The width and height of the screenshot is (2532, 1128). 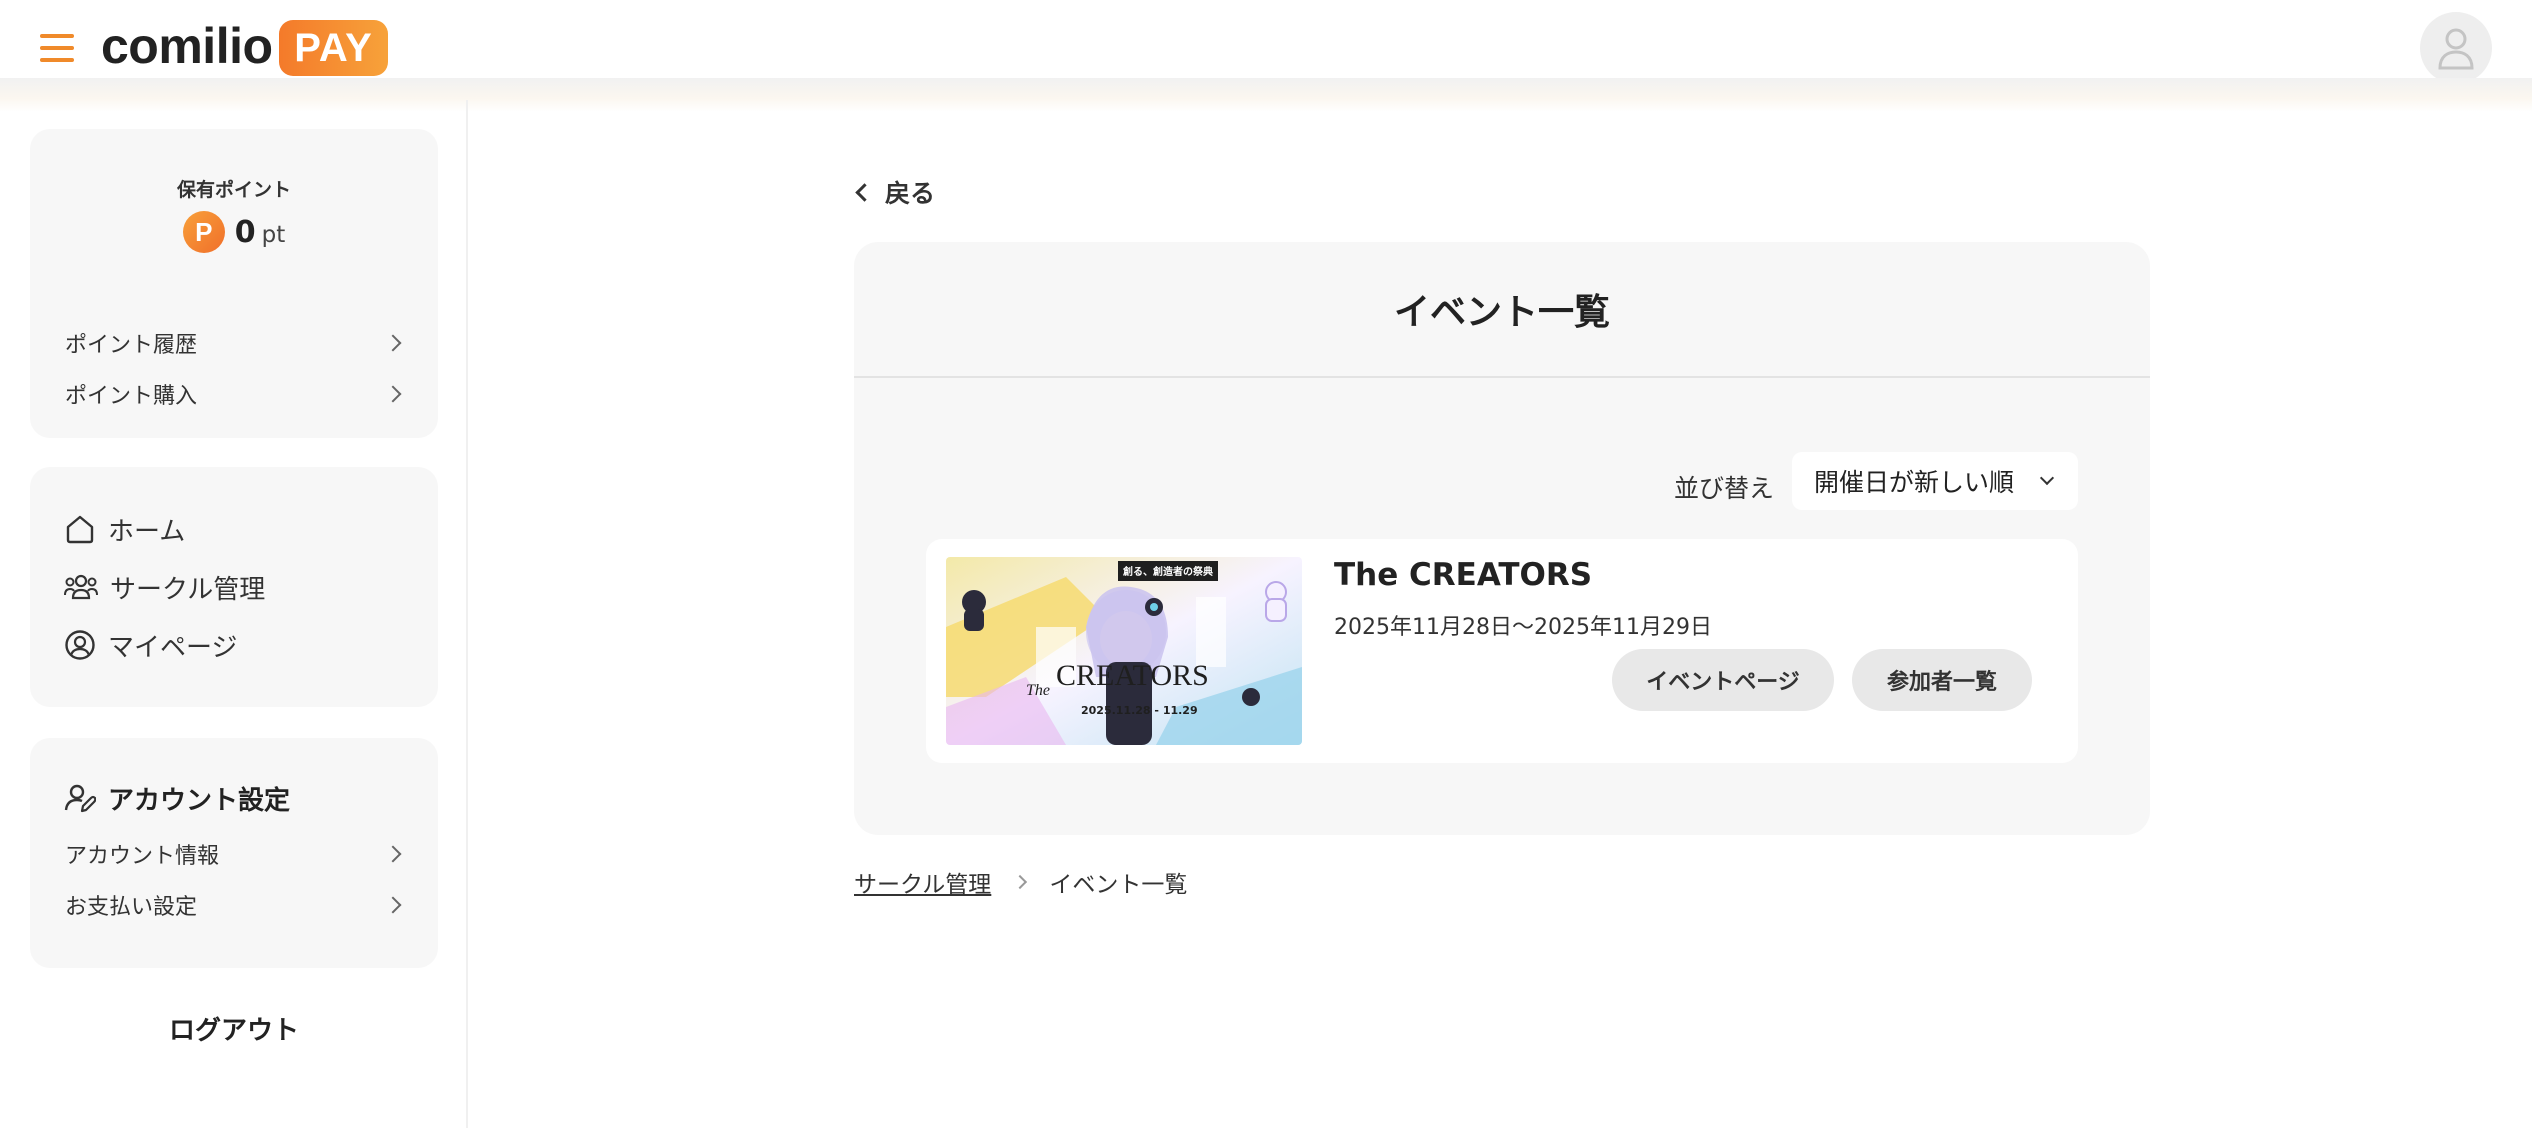 What do you see at coordinates (1038, 690) in the screenshot?
I see `thumb-logo-prefix: The` at bounding box center [1038, 690].